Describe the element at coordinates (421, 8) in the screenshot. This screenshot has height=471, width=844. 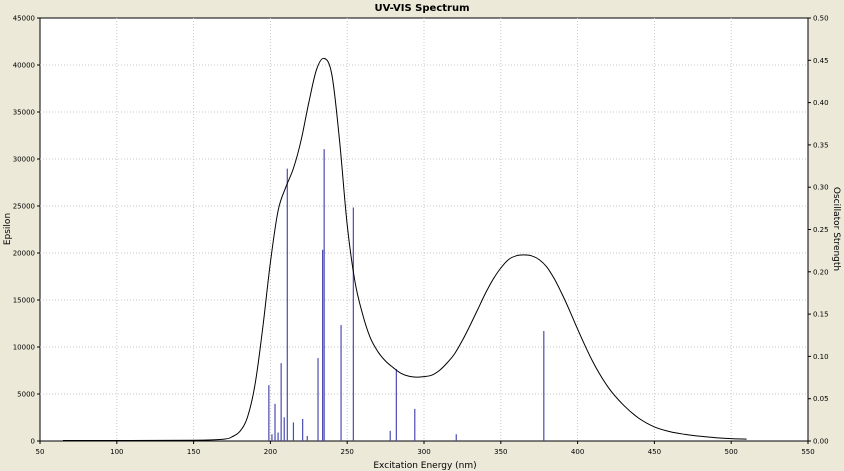
I see `chart-title: UV-VIS Spectrum` at that location.